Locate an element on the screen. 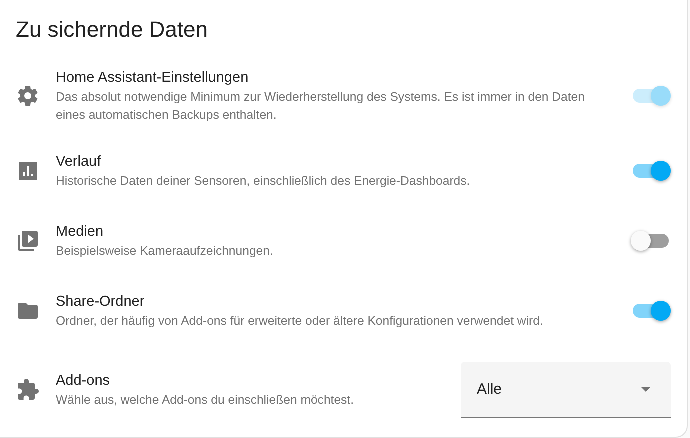 This screenshot has height=438, width=690. option-label: Verlauf is located at coordinates (79, 162).